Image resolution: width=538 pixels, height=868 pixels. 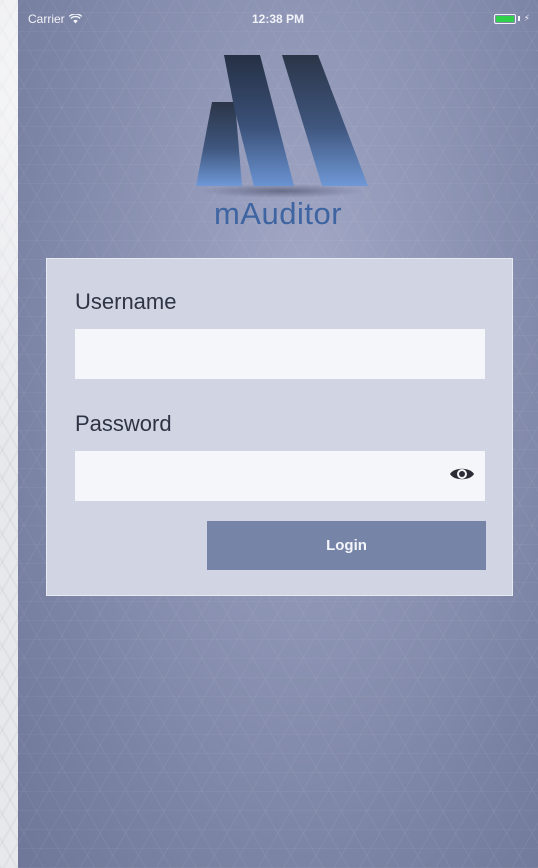 What do you see at coordinates (123, 423) in the screenshot?
I see `password-label: Password` at bounding box center [123, 423].